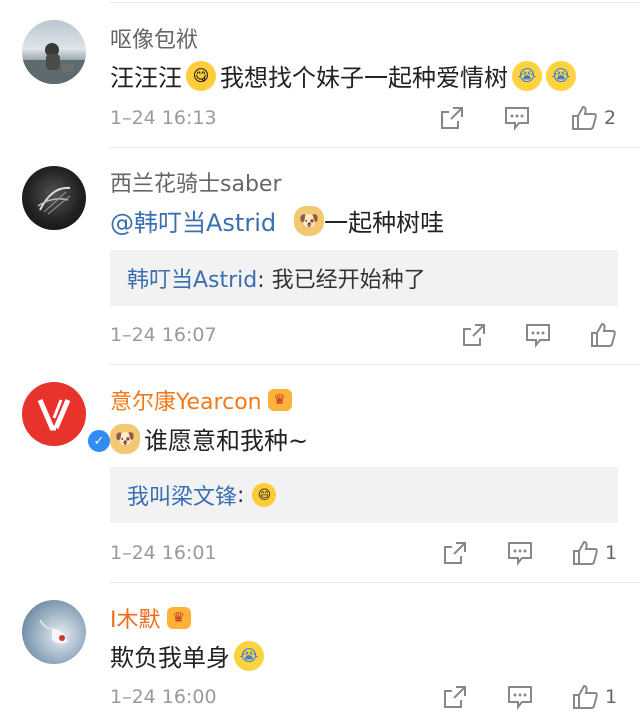 This screenshot has width=640, height=712. I want to click on comment-text-part: 一起种树哇, so click(384, 223).